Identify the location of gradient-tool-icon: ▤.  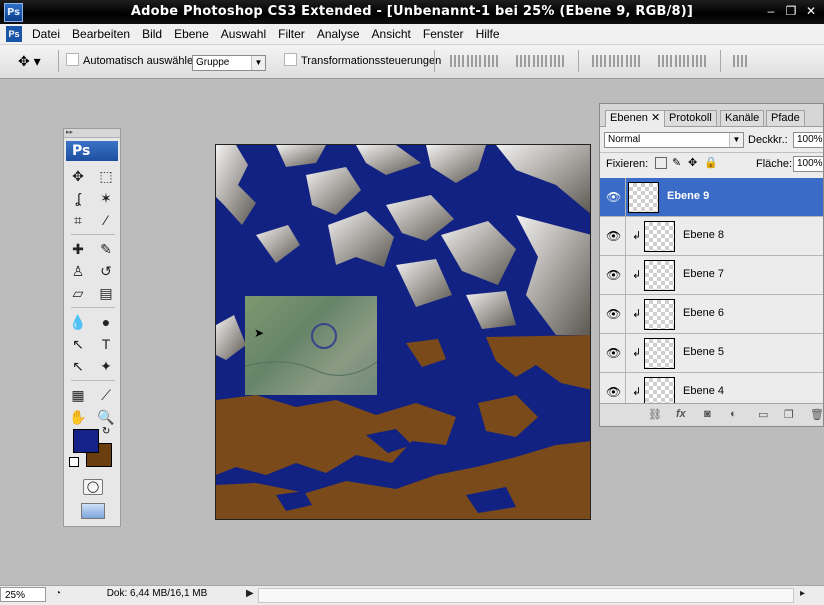
(106, 293).